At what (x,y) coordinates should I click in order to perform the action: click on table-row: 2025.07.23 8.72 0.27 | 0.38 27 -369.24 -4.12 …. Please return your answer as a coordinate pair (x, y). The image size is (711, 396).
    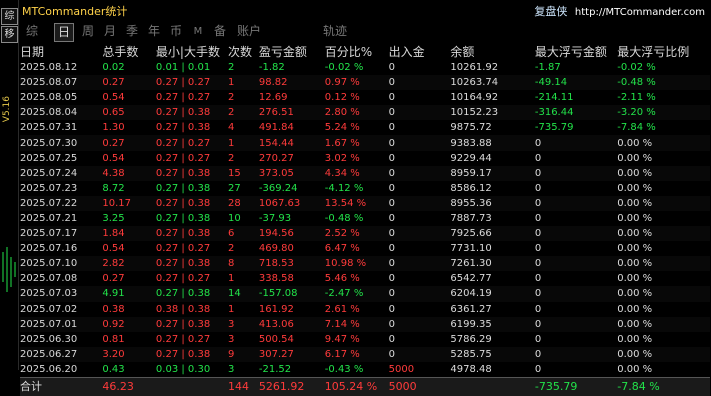
    Looking at the image, I should click on (365, 188).